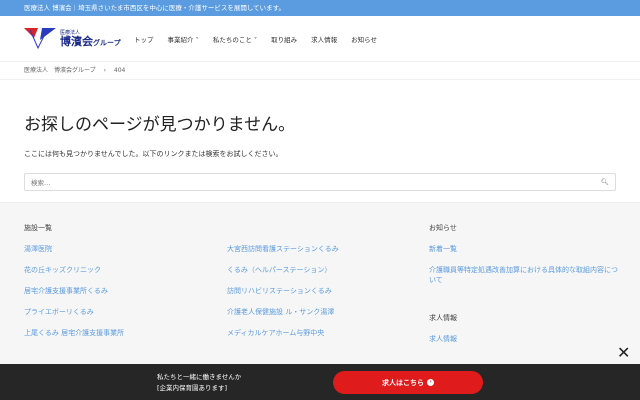 The image size is (640, 400). What do you see at coordinates (324, 39) in the screenshot?
I see `nav-jobs: 求人情報` at bounding box center [324, 39].